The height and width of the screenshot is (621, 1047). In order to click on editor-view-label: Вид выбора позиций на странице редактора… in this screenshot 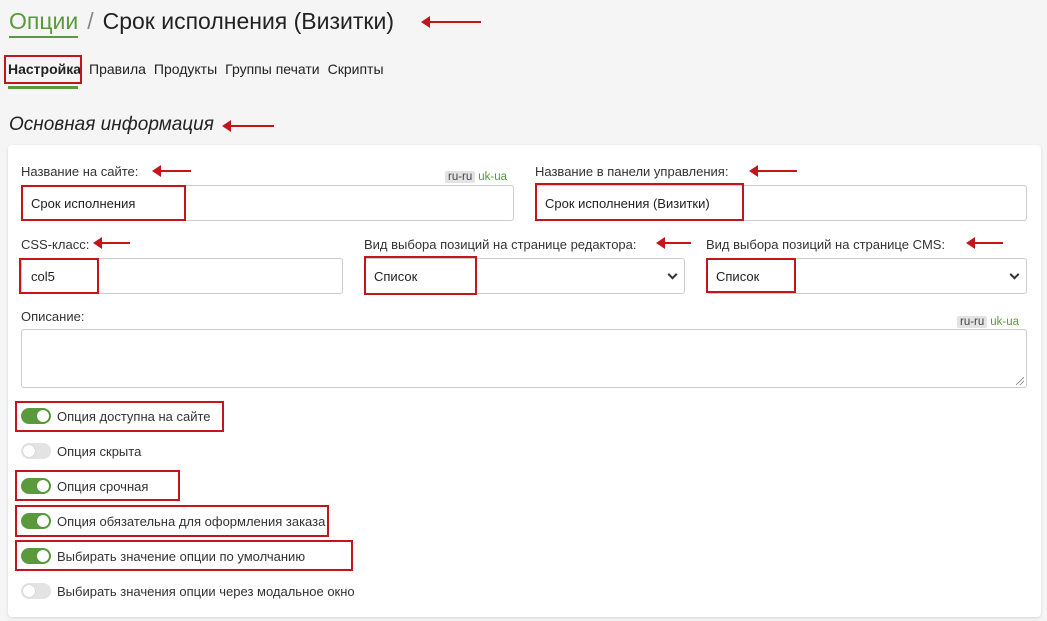, I will do `click(500, 244)`.